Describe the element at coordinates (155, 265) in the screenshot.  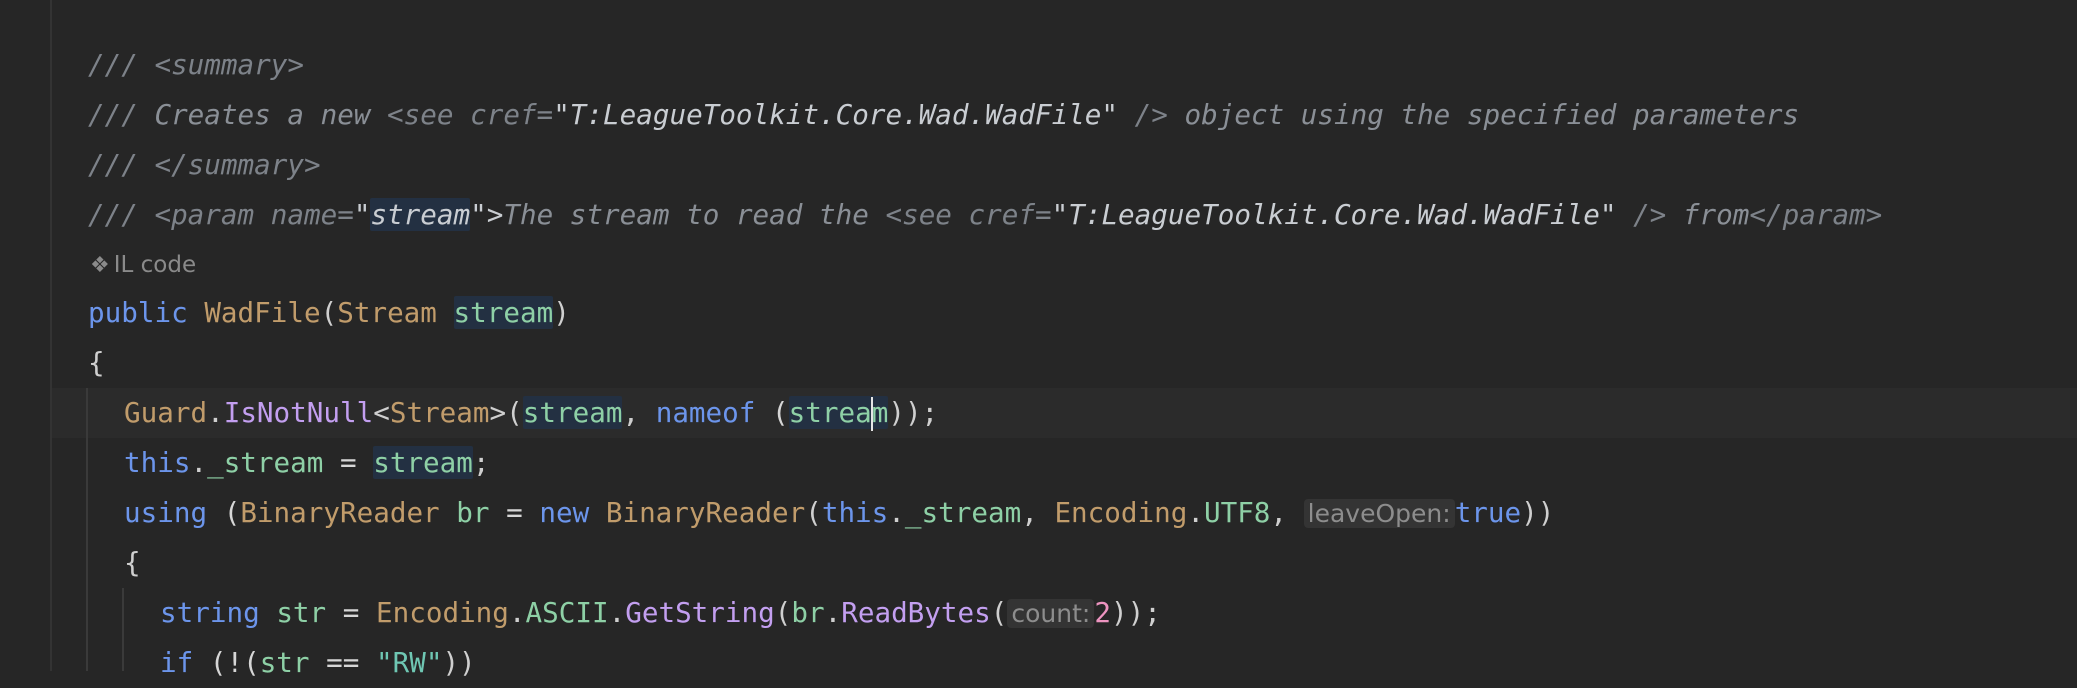
I see `il-code-label: IL code` at that location.